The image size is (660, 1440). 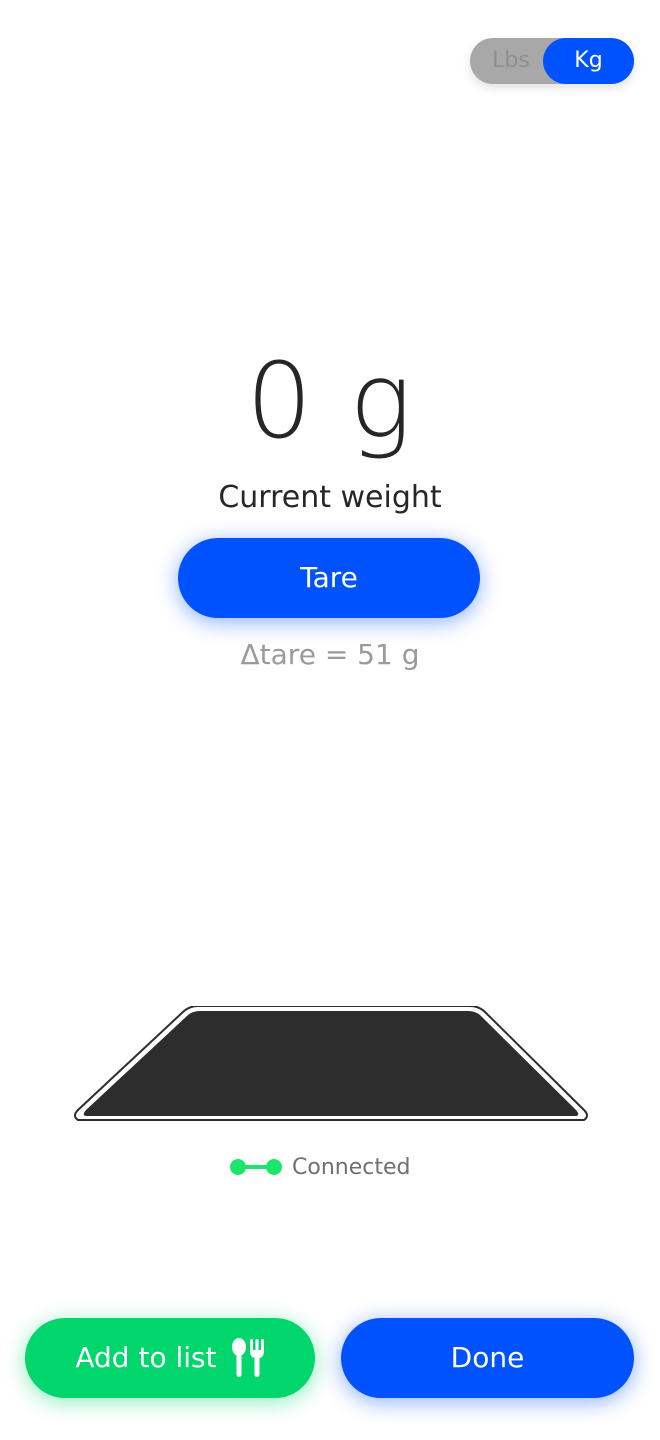 I want to click on unit-option-lbs: Lbs, so click(x=511, y=61).